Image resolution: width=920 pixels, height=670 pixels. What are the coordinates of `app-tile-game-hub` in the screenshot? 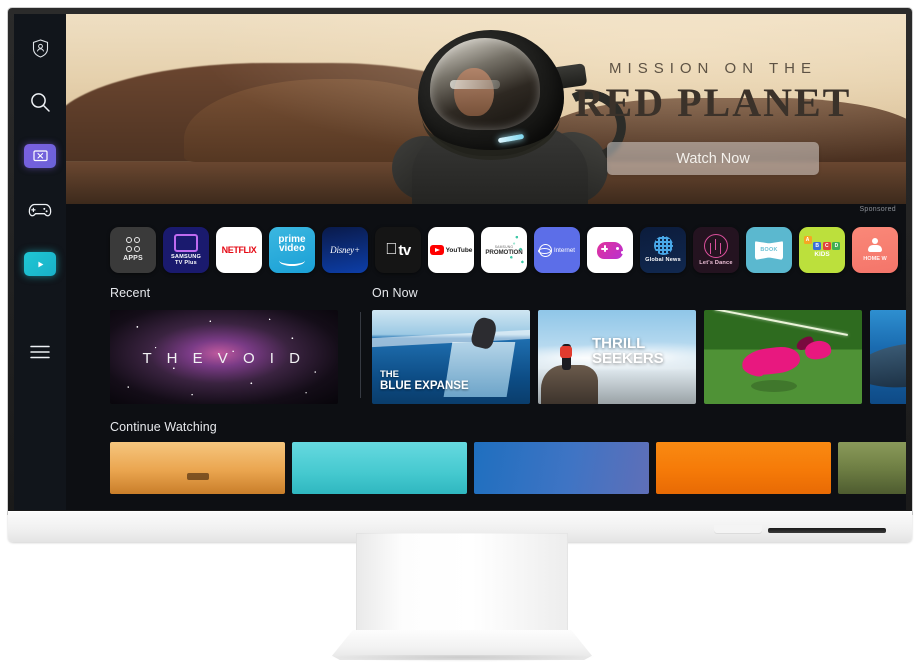 It's located at (610, 250).